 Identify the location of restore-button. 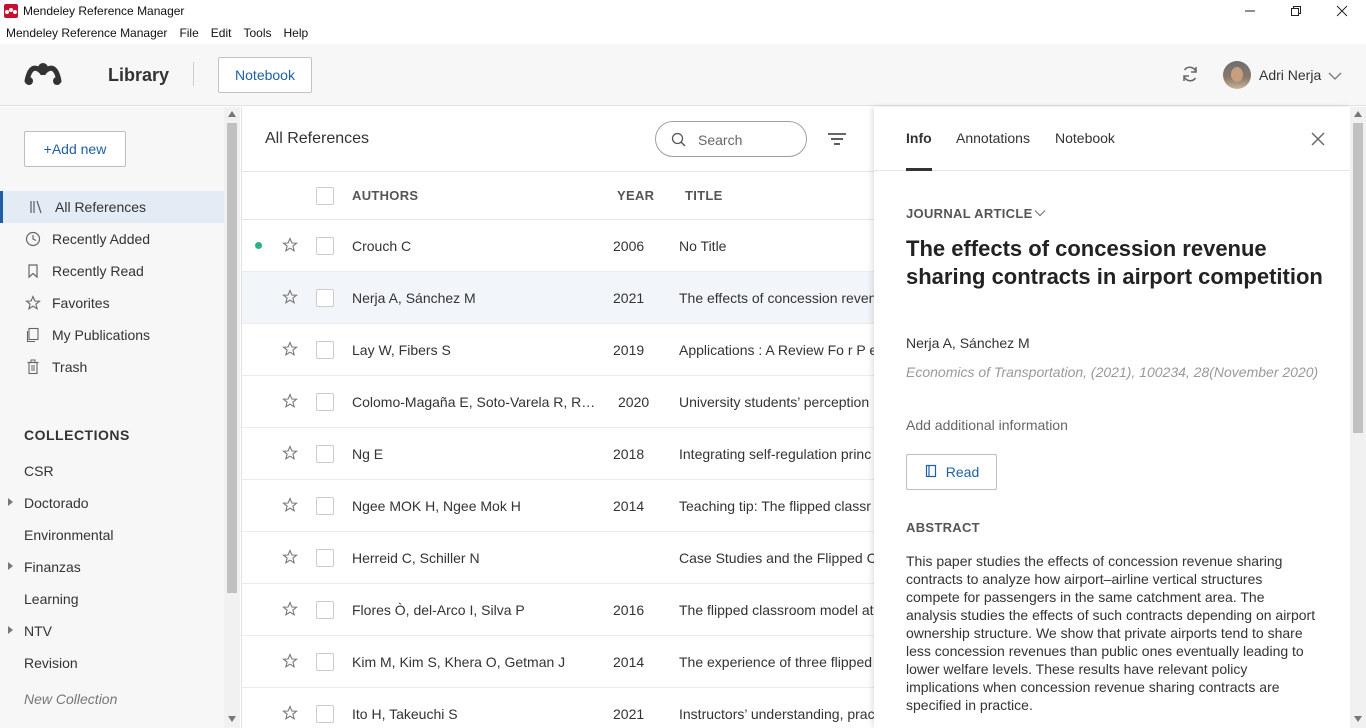
(1296, 11).